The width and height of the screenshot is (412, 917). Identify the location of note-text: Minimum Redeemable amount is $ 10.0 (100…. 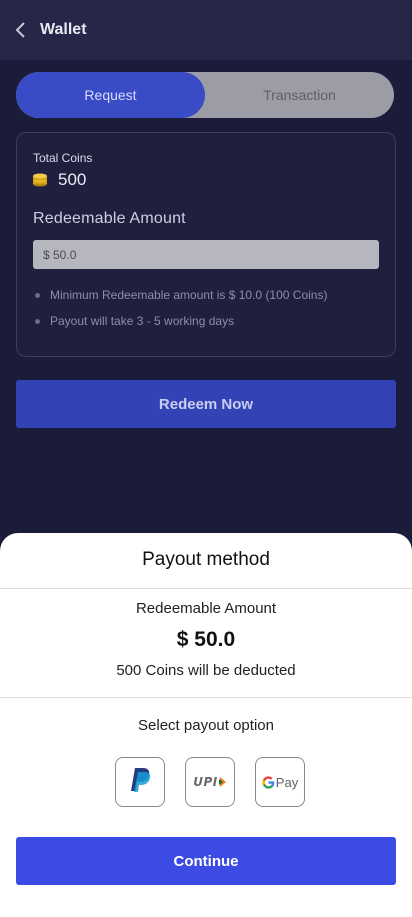
(189, 295).